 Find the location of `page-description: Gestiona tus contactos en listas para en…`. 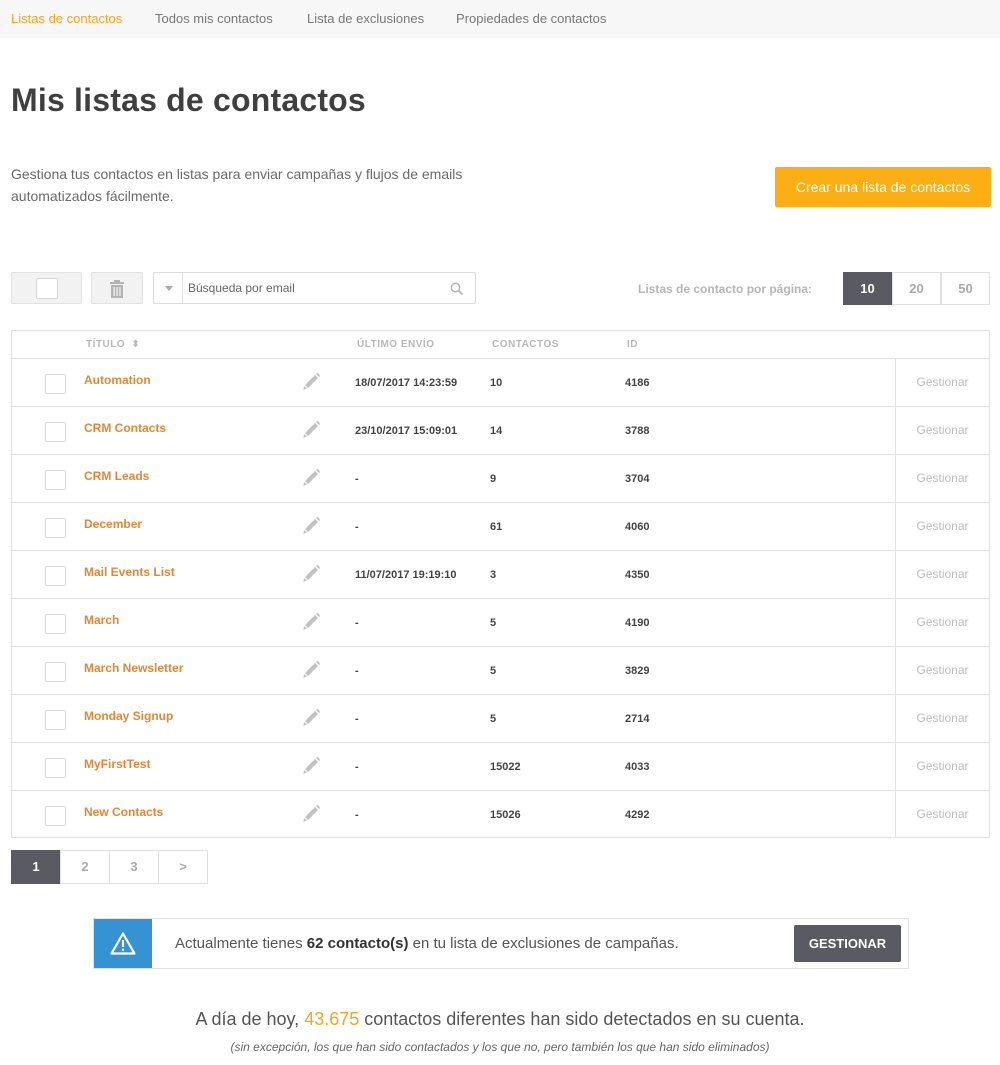

page-description: Gestiona tus contactos en listas para en… is located at coordinates (237, 185).